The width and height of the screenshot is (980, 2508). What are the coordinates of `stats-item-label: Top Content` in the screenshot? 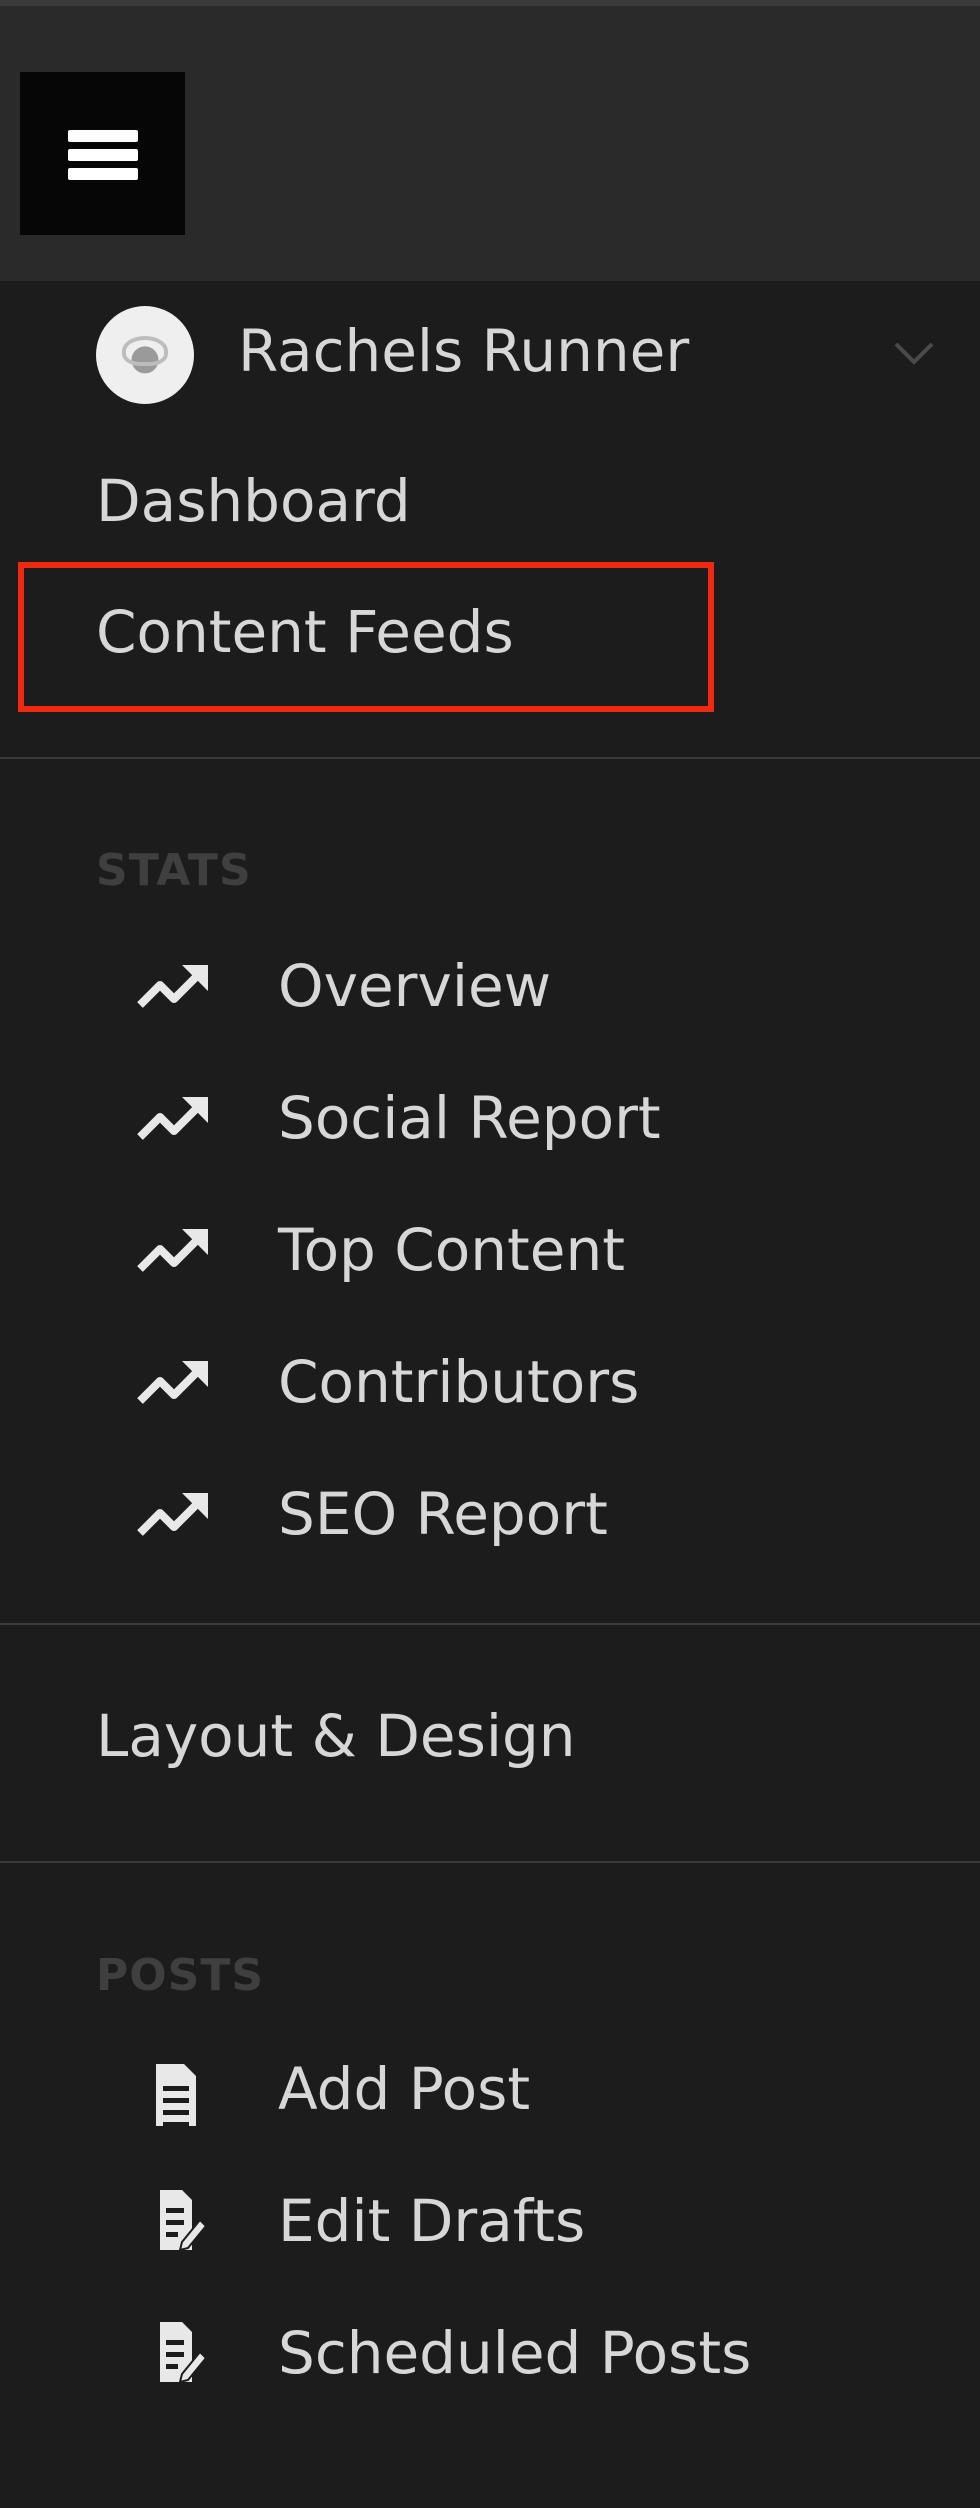 It's located at (451, 1250).